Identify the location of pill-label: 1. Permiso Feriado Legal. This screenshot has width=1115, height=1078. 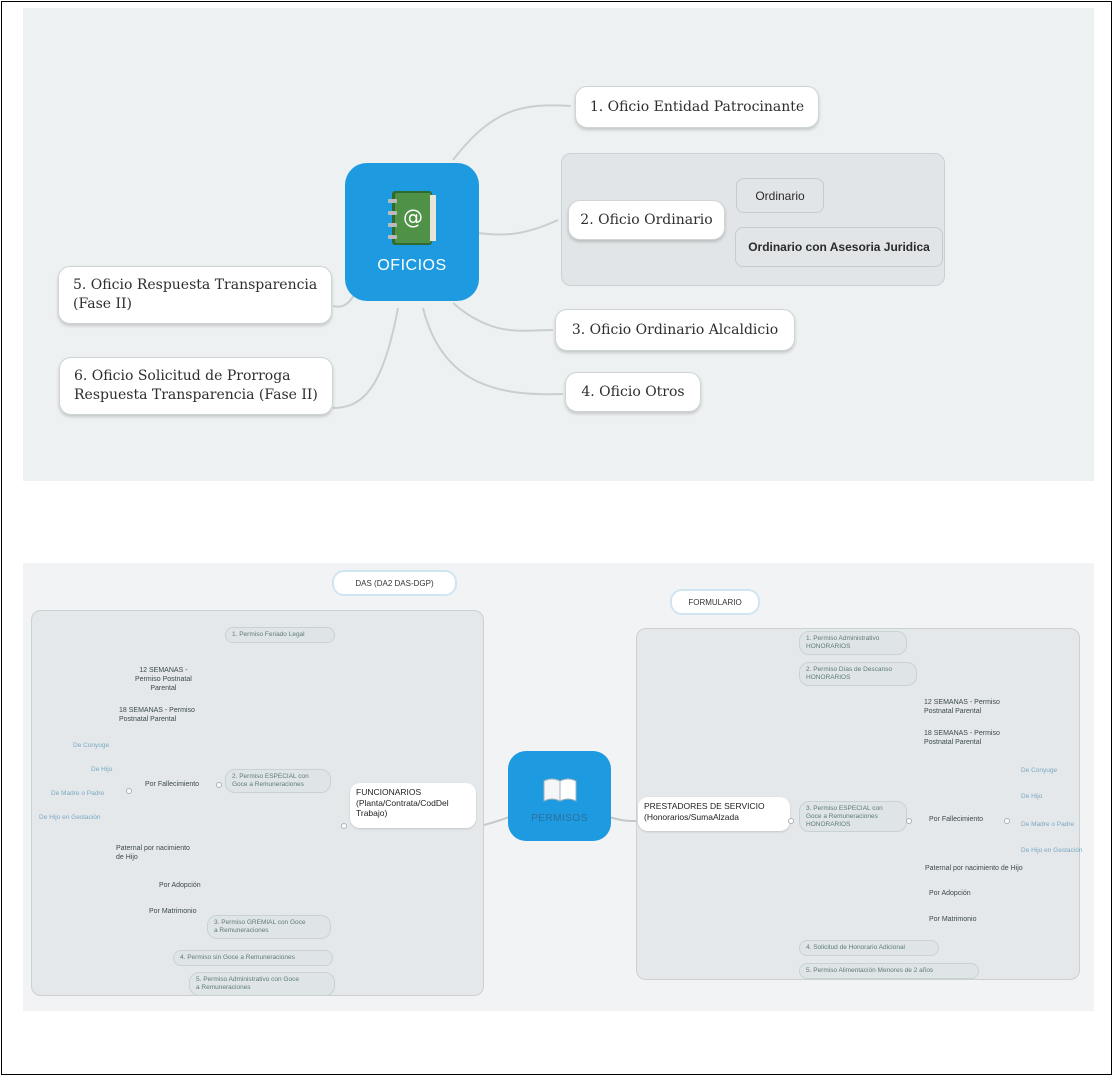
(268, 634).